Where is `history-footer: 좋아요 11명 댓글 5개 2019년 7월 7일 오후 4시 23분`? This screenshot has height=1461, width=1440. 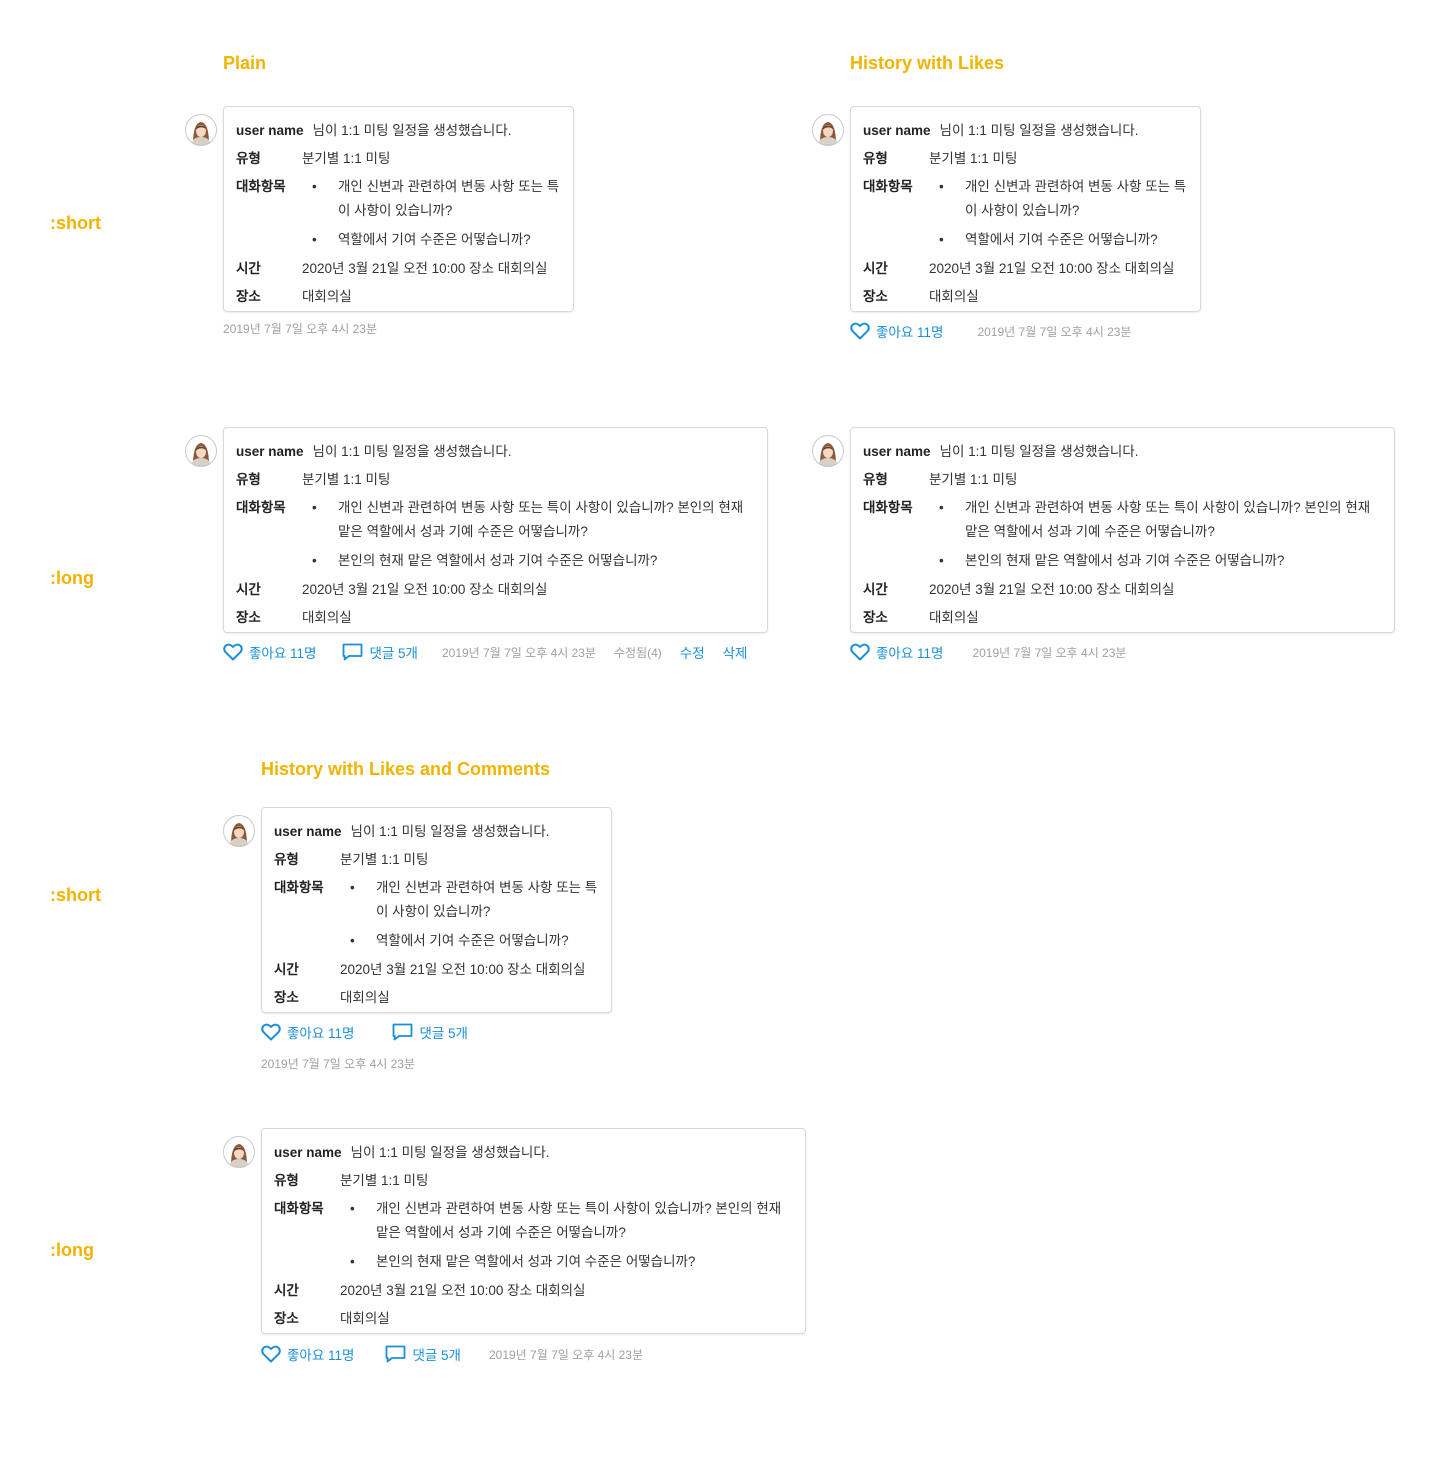 history-footer: 좋아요 11명 댓글 5개 2019년 7월 7일 오후 4시 23분 is located at coordinates (452, 1354).